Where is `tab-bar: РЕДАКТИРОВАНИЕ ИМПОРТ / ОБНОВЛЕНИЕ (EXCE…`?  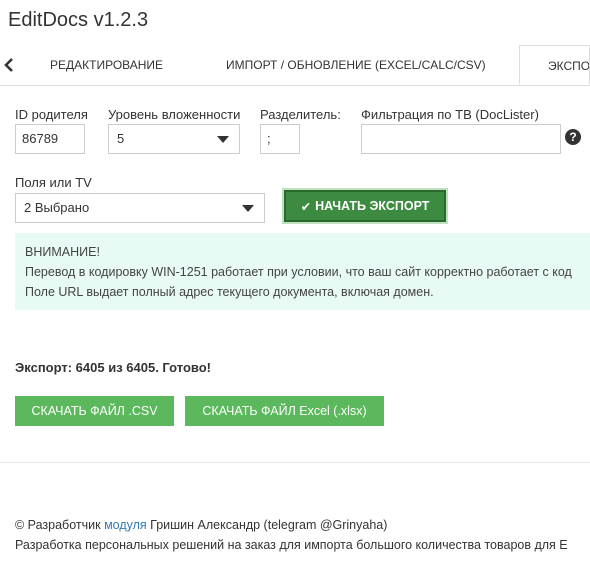
tab-bar: РЕДАКТИРОВАНИЕ ИМПОРТ / ОБНОВЛЕНИЕ (EXCE… is located at coordinates (295, 65).